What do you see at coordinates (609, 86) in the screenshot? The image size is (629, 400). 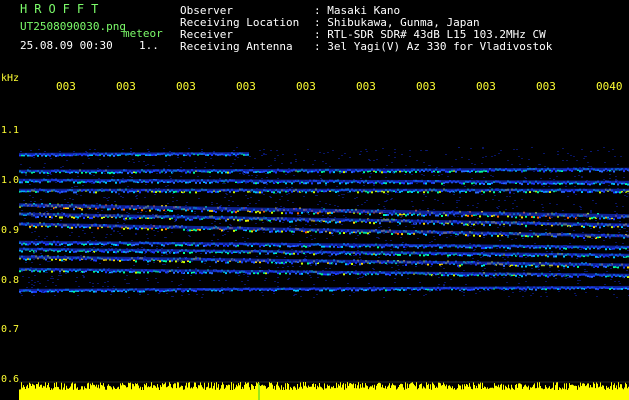 I see `x-tick-10: 0040` at bounding box center [609, 86].